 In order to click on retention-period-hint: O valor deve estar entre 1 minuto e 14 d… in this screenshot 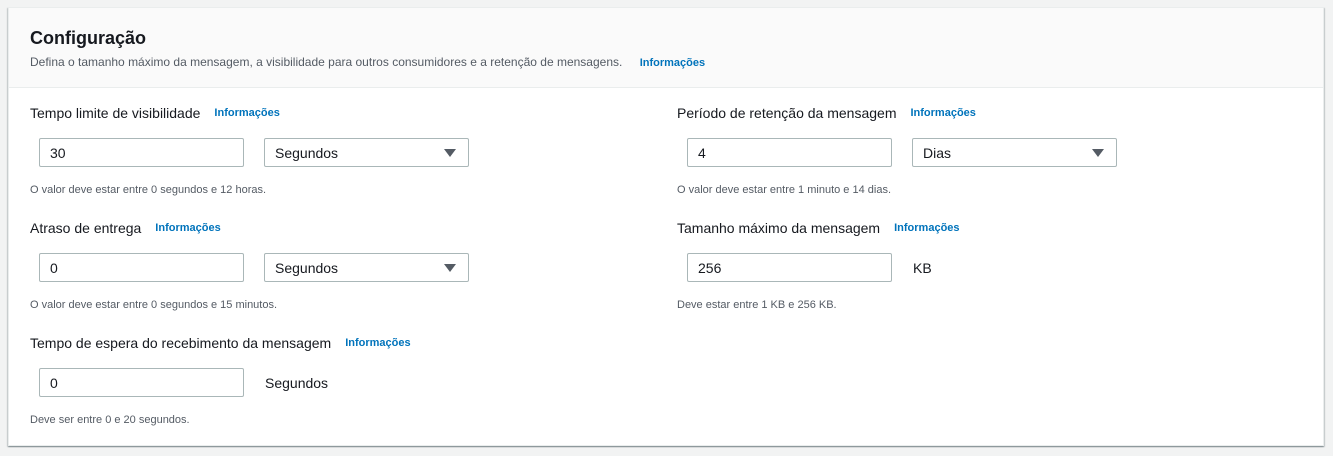, I will do `click(784, 190)`.